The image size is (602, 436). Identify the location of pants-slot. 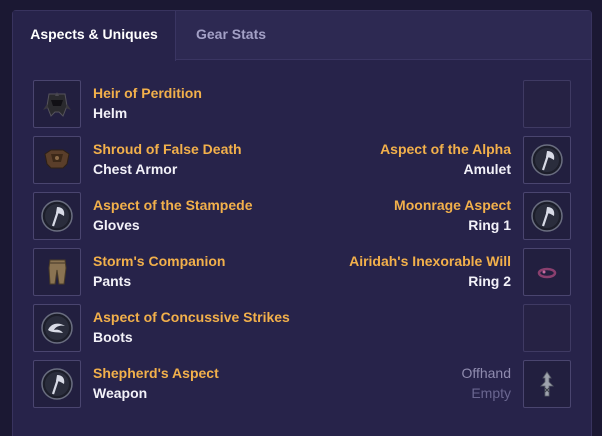
(57, 272).